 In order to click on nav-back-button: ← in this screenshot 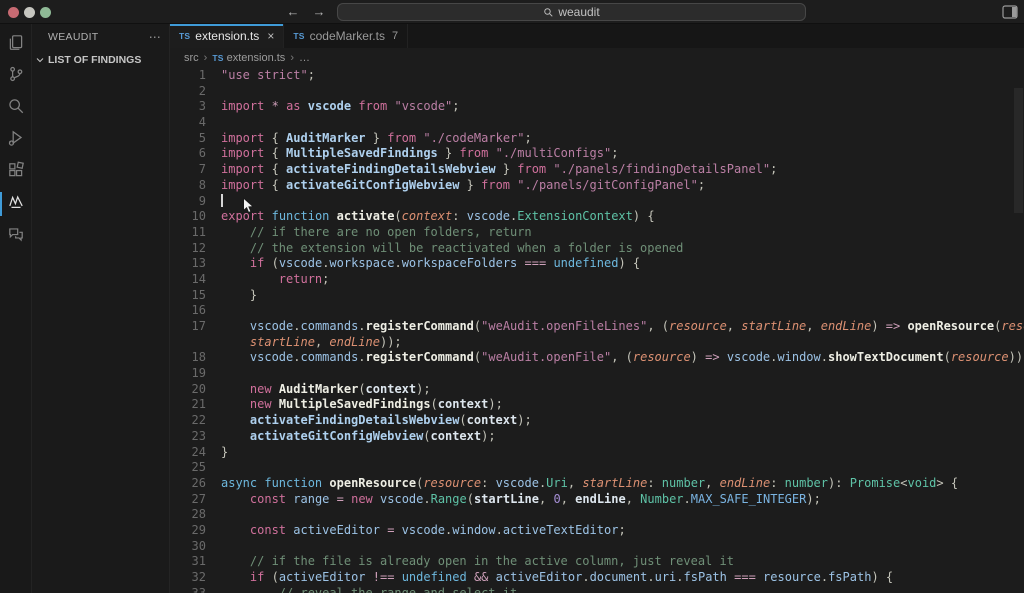, I will do `click(293, 12)`.